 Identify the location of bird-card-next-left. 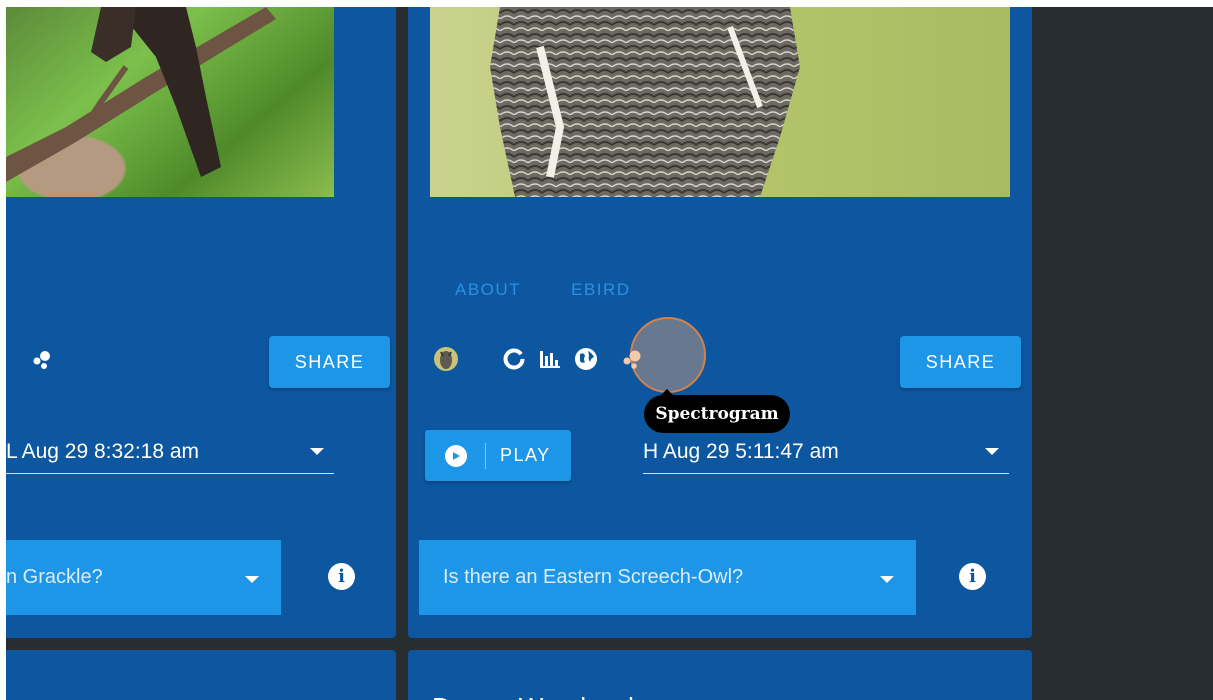
(201, 675).